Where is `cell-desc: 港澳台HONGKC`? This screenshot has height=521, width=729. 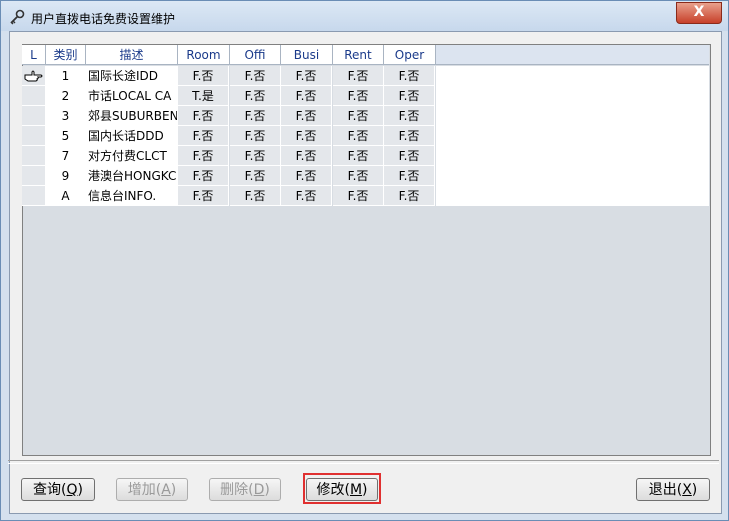
cell-desc: 港澳台HONGKC is located at coordinates (132, 176).